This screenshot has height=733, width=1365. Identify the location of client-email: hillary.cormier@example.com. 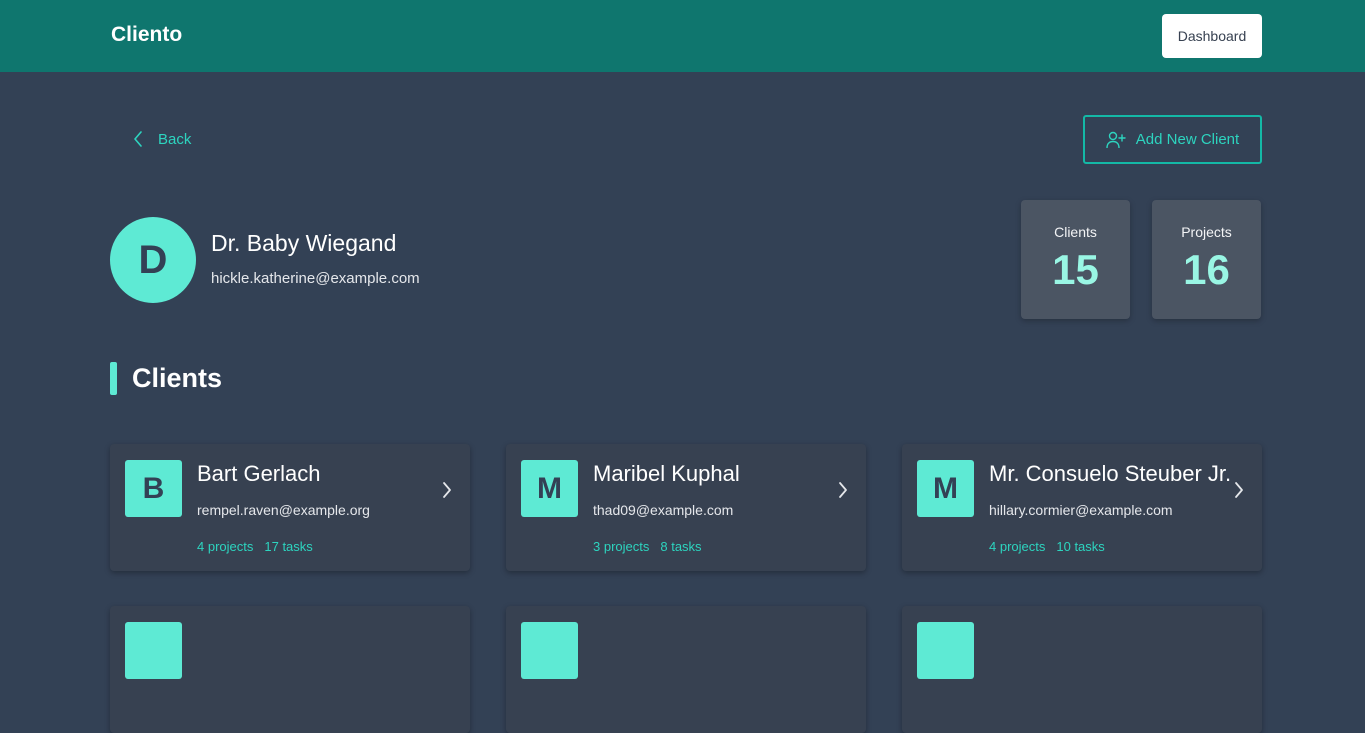
(1081, 510).